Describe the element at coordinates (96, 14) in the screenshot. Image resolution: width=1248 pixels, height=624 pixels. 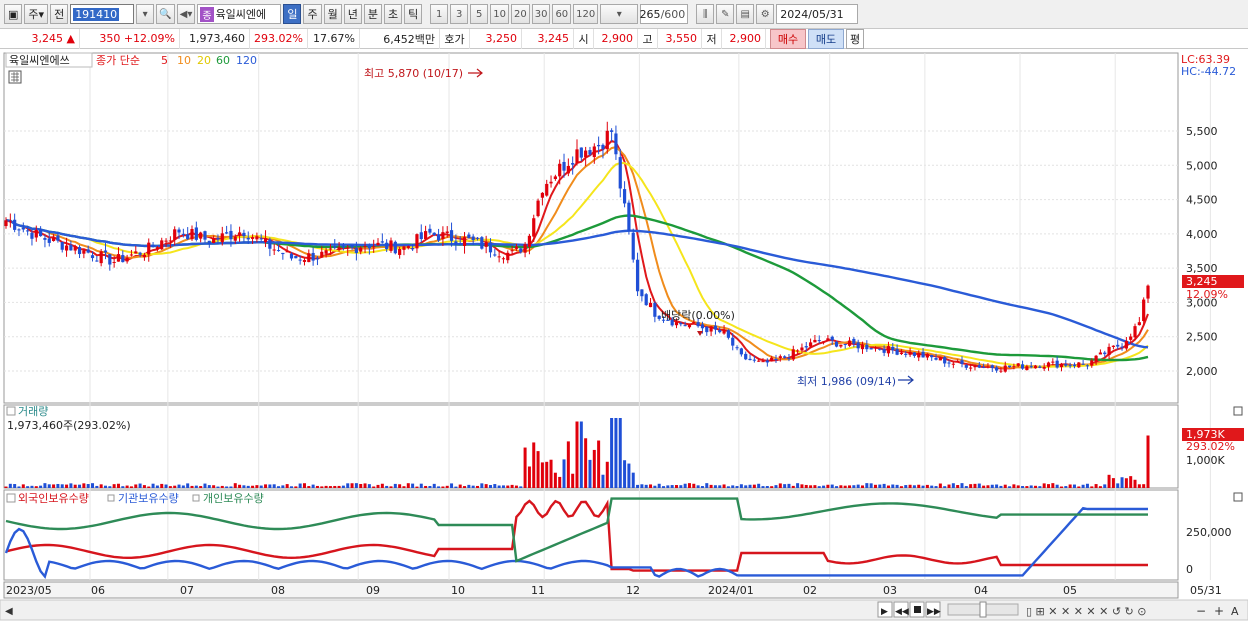
I see `stock-code-value: 191410` at that location.